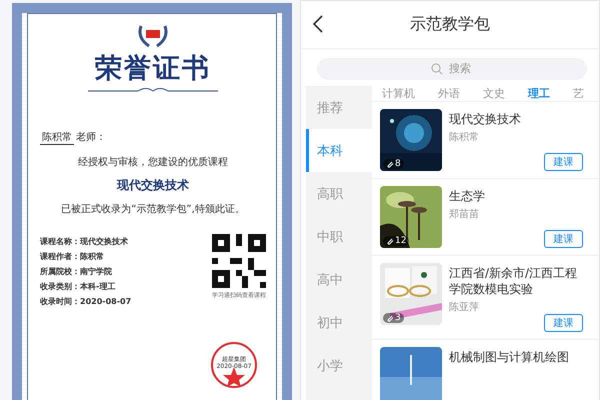 This screenshot has width=600, height=400. I want to click on course-author: 陈积常, so click(464, 137).